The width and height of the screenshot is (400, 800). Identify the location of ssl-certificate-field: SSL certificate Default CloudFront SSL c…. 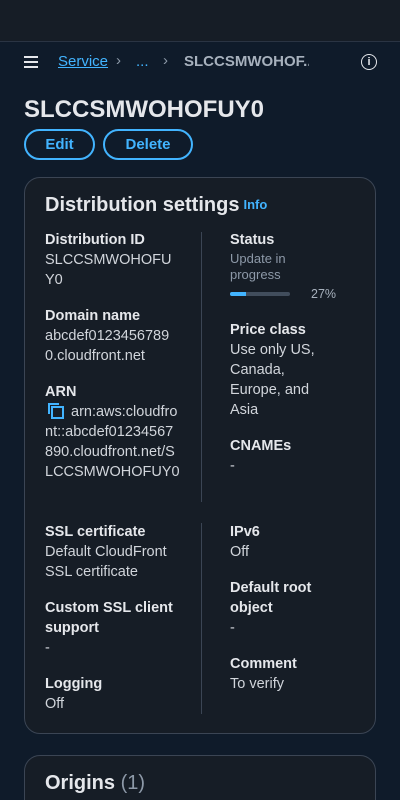
(106, 552).